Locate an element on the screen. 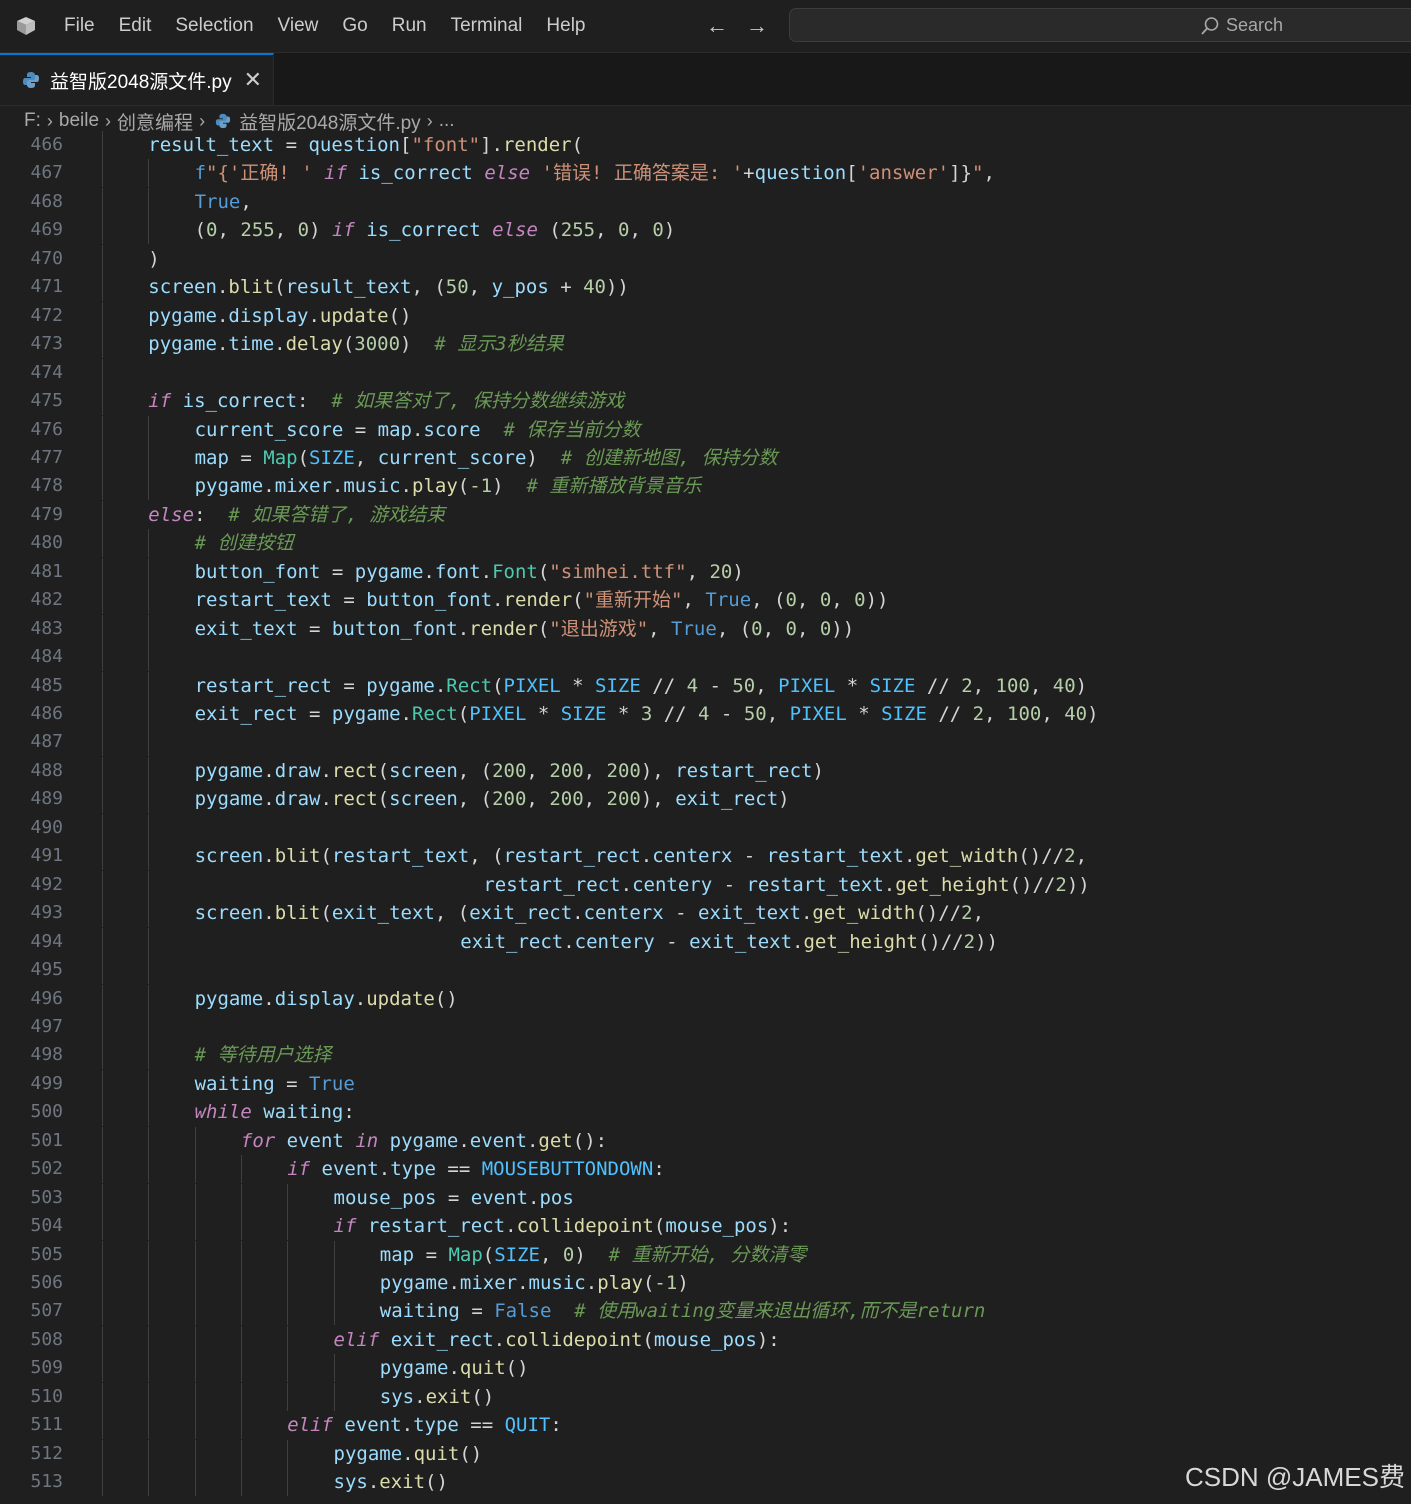  code-line: 503 mouse_pos = event.pos is located at coordinates (705, 1197).